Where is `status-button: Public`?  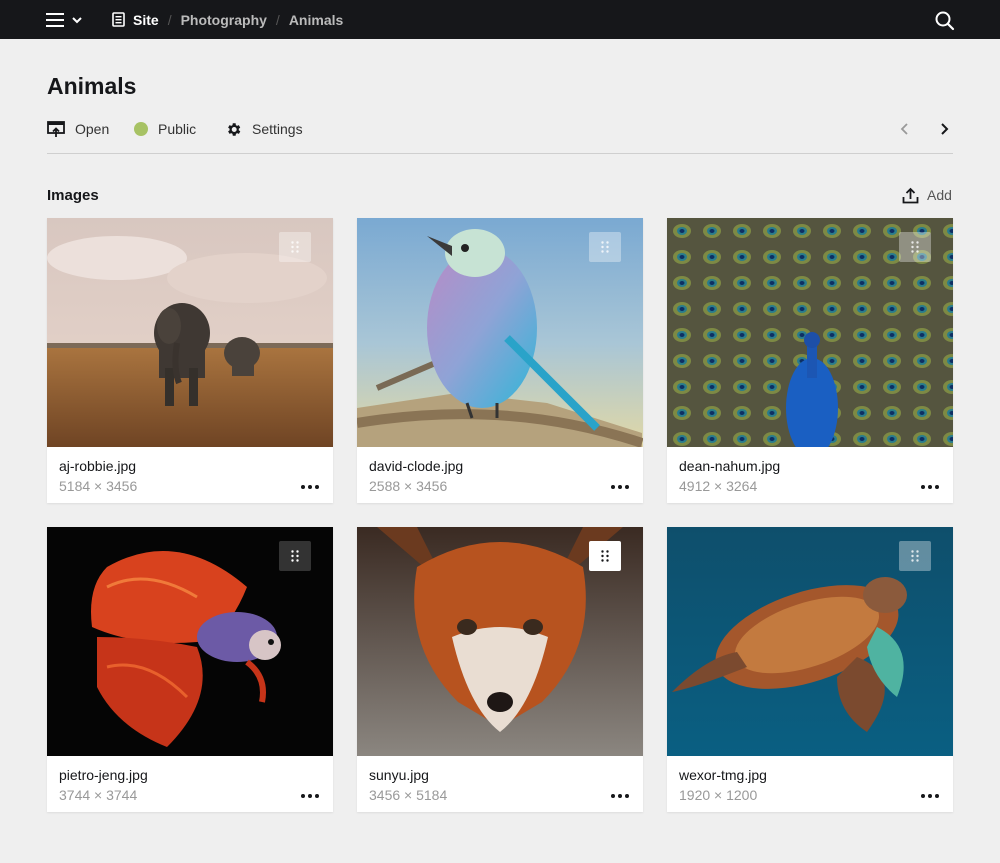
status-button: Public is located at coordinates (165, 129).